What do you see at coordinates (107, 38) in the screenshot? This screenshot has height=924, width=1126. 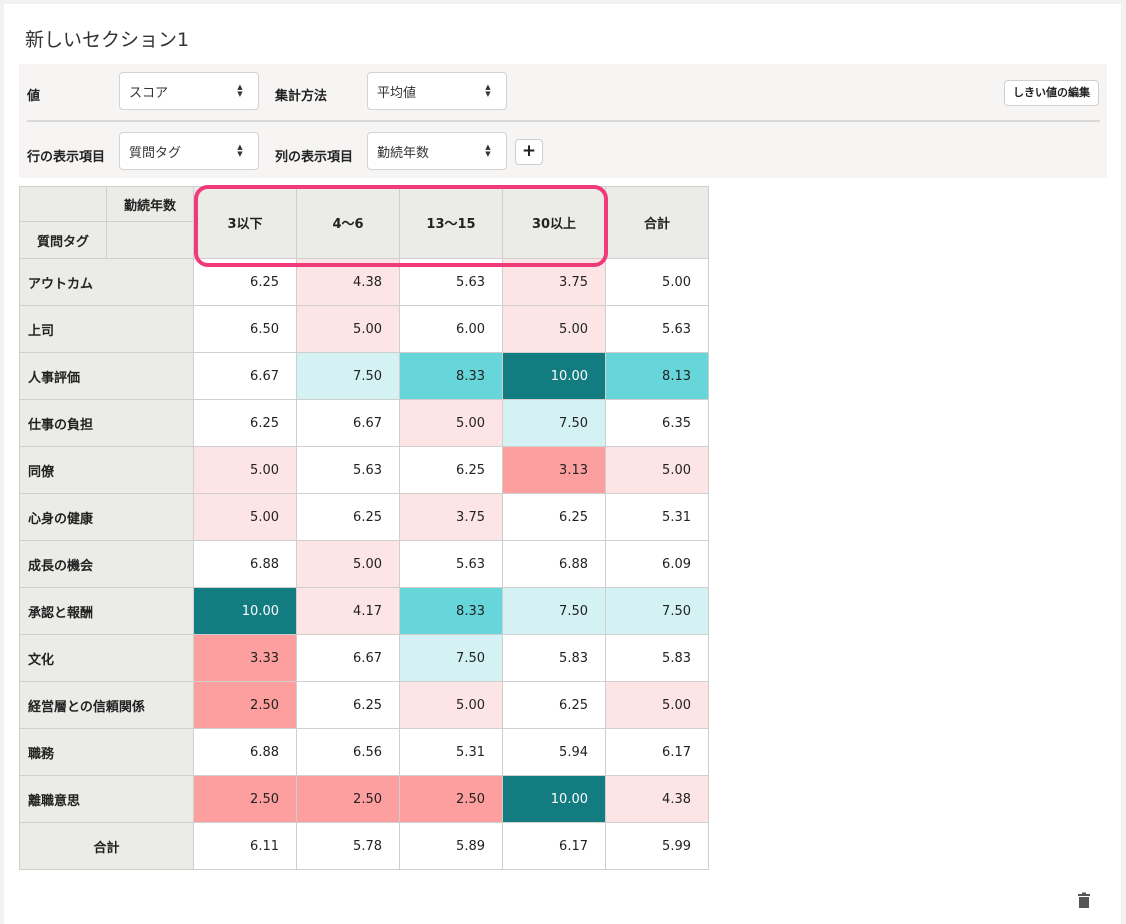 I see `section-title: 新しいセクション1` at bounding box center [107, 38].